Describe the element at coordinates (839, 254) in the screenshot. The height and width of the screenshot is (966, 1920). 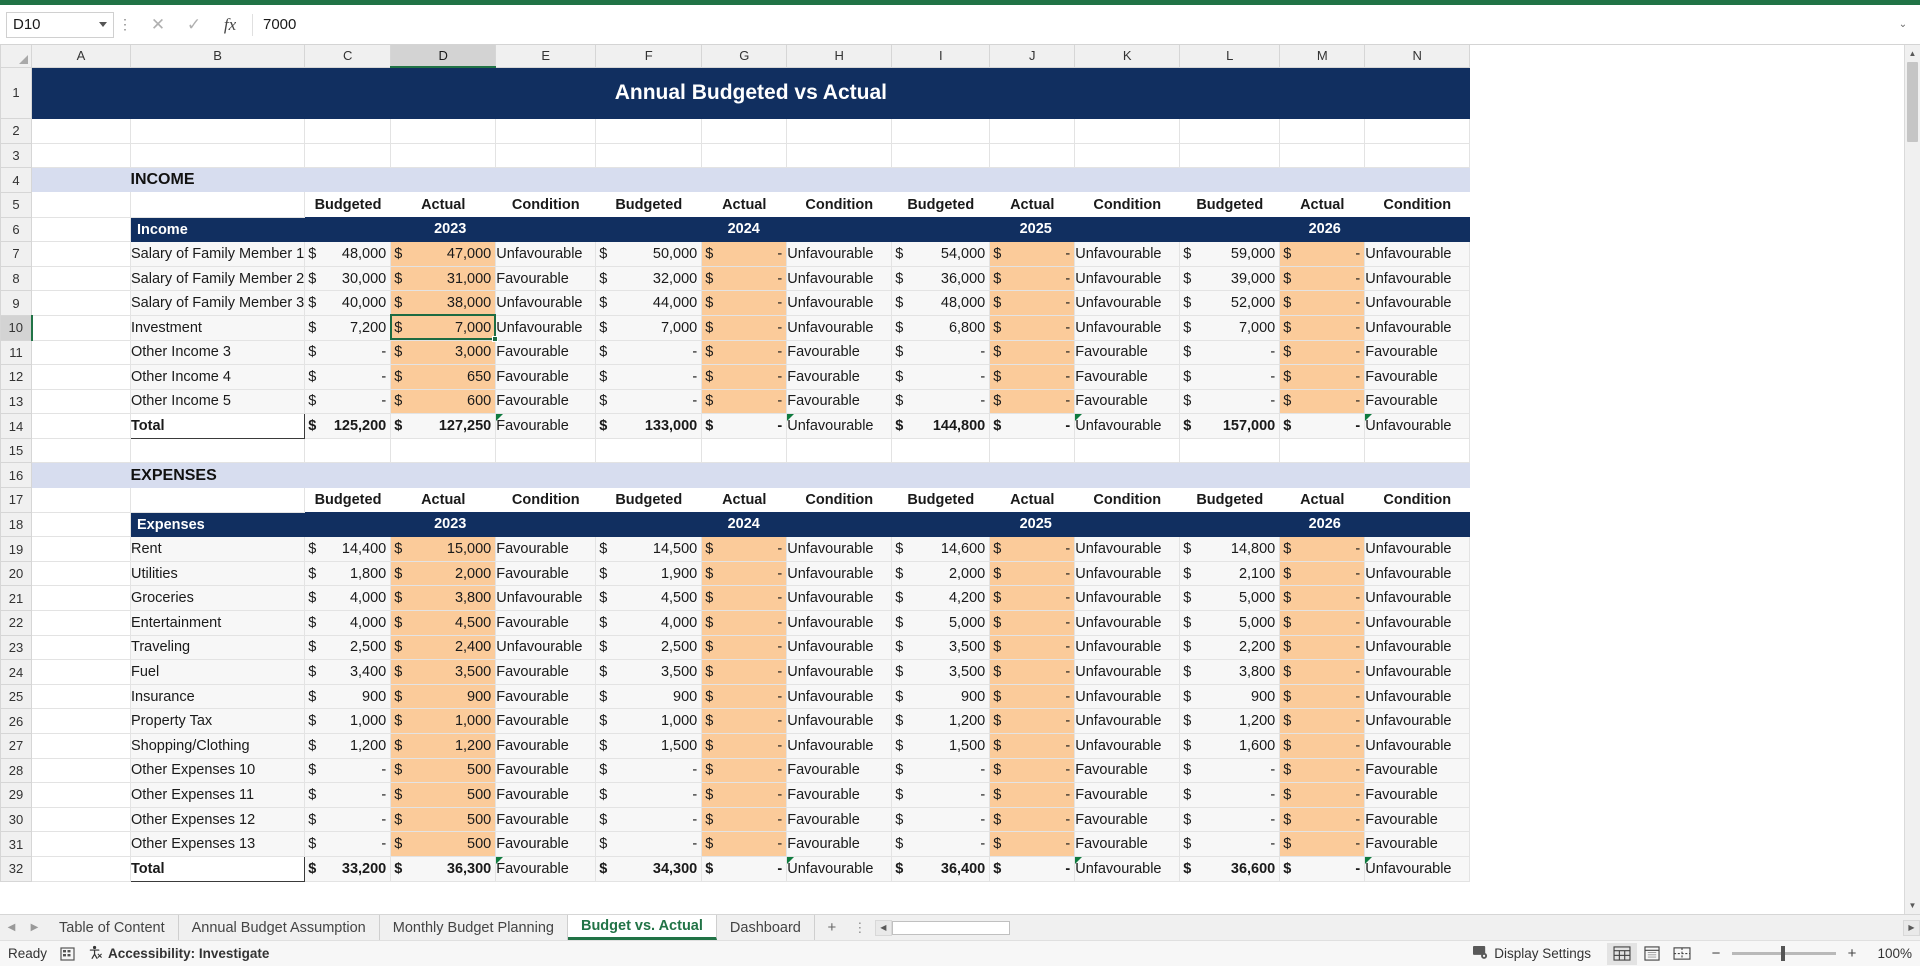
I see `income-condition-2024: Unfavourable` at that location.